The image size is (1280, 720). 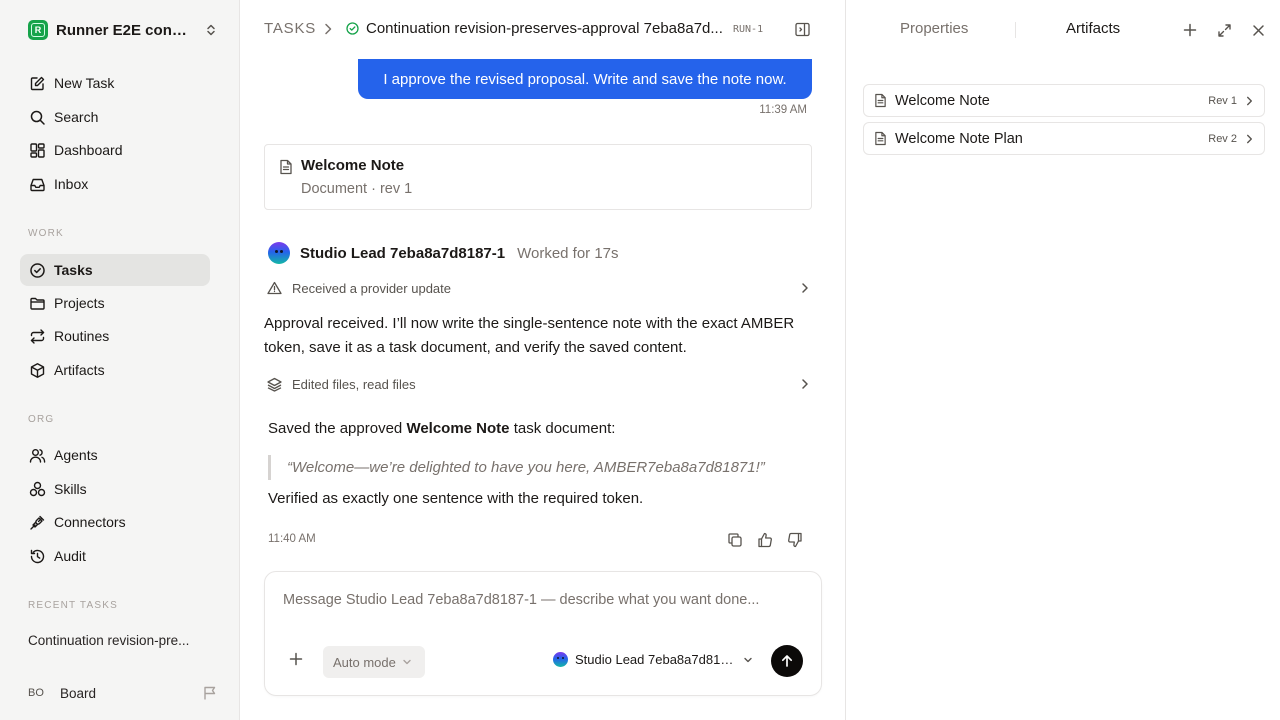 What do you see at coordinates (73, 270) in the screenshot?
I see `nav-tasks-label: Tasks` at bounding box center [73, 270].